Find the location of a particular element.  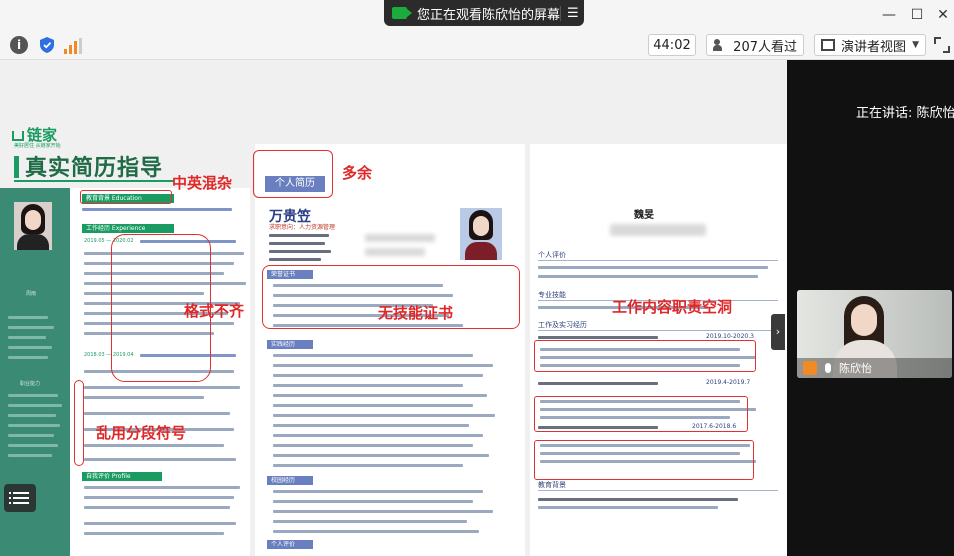

annotation-redundant: 多余 is located at coordinates (357, 173).